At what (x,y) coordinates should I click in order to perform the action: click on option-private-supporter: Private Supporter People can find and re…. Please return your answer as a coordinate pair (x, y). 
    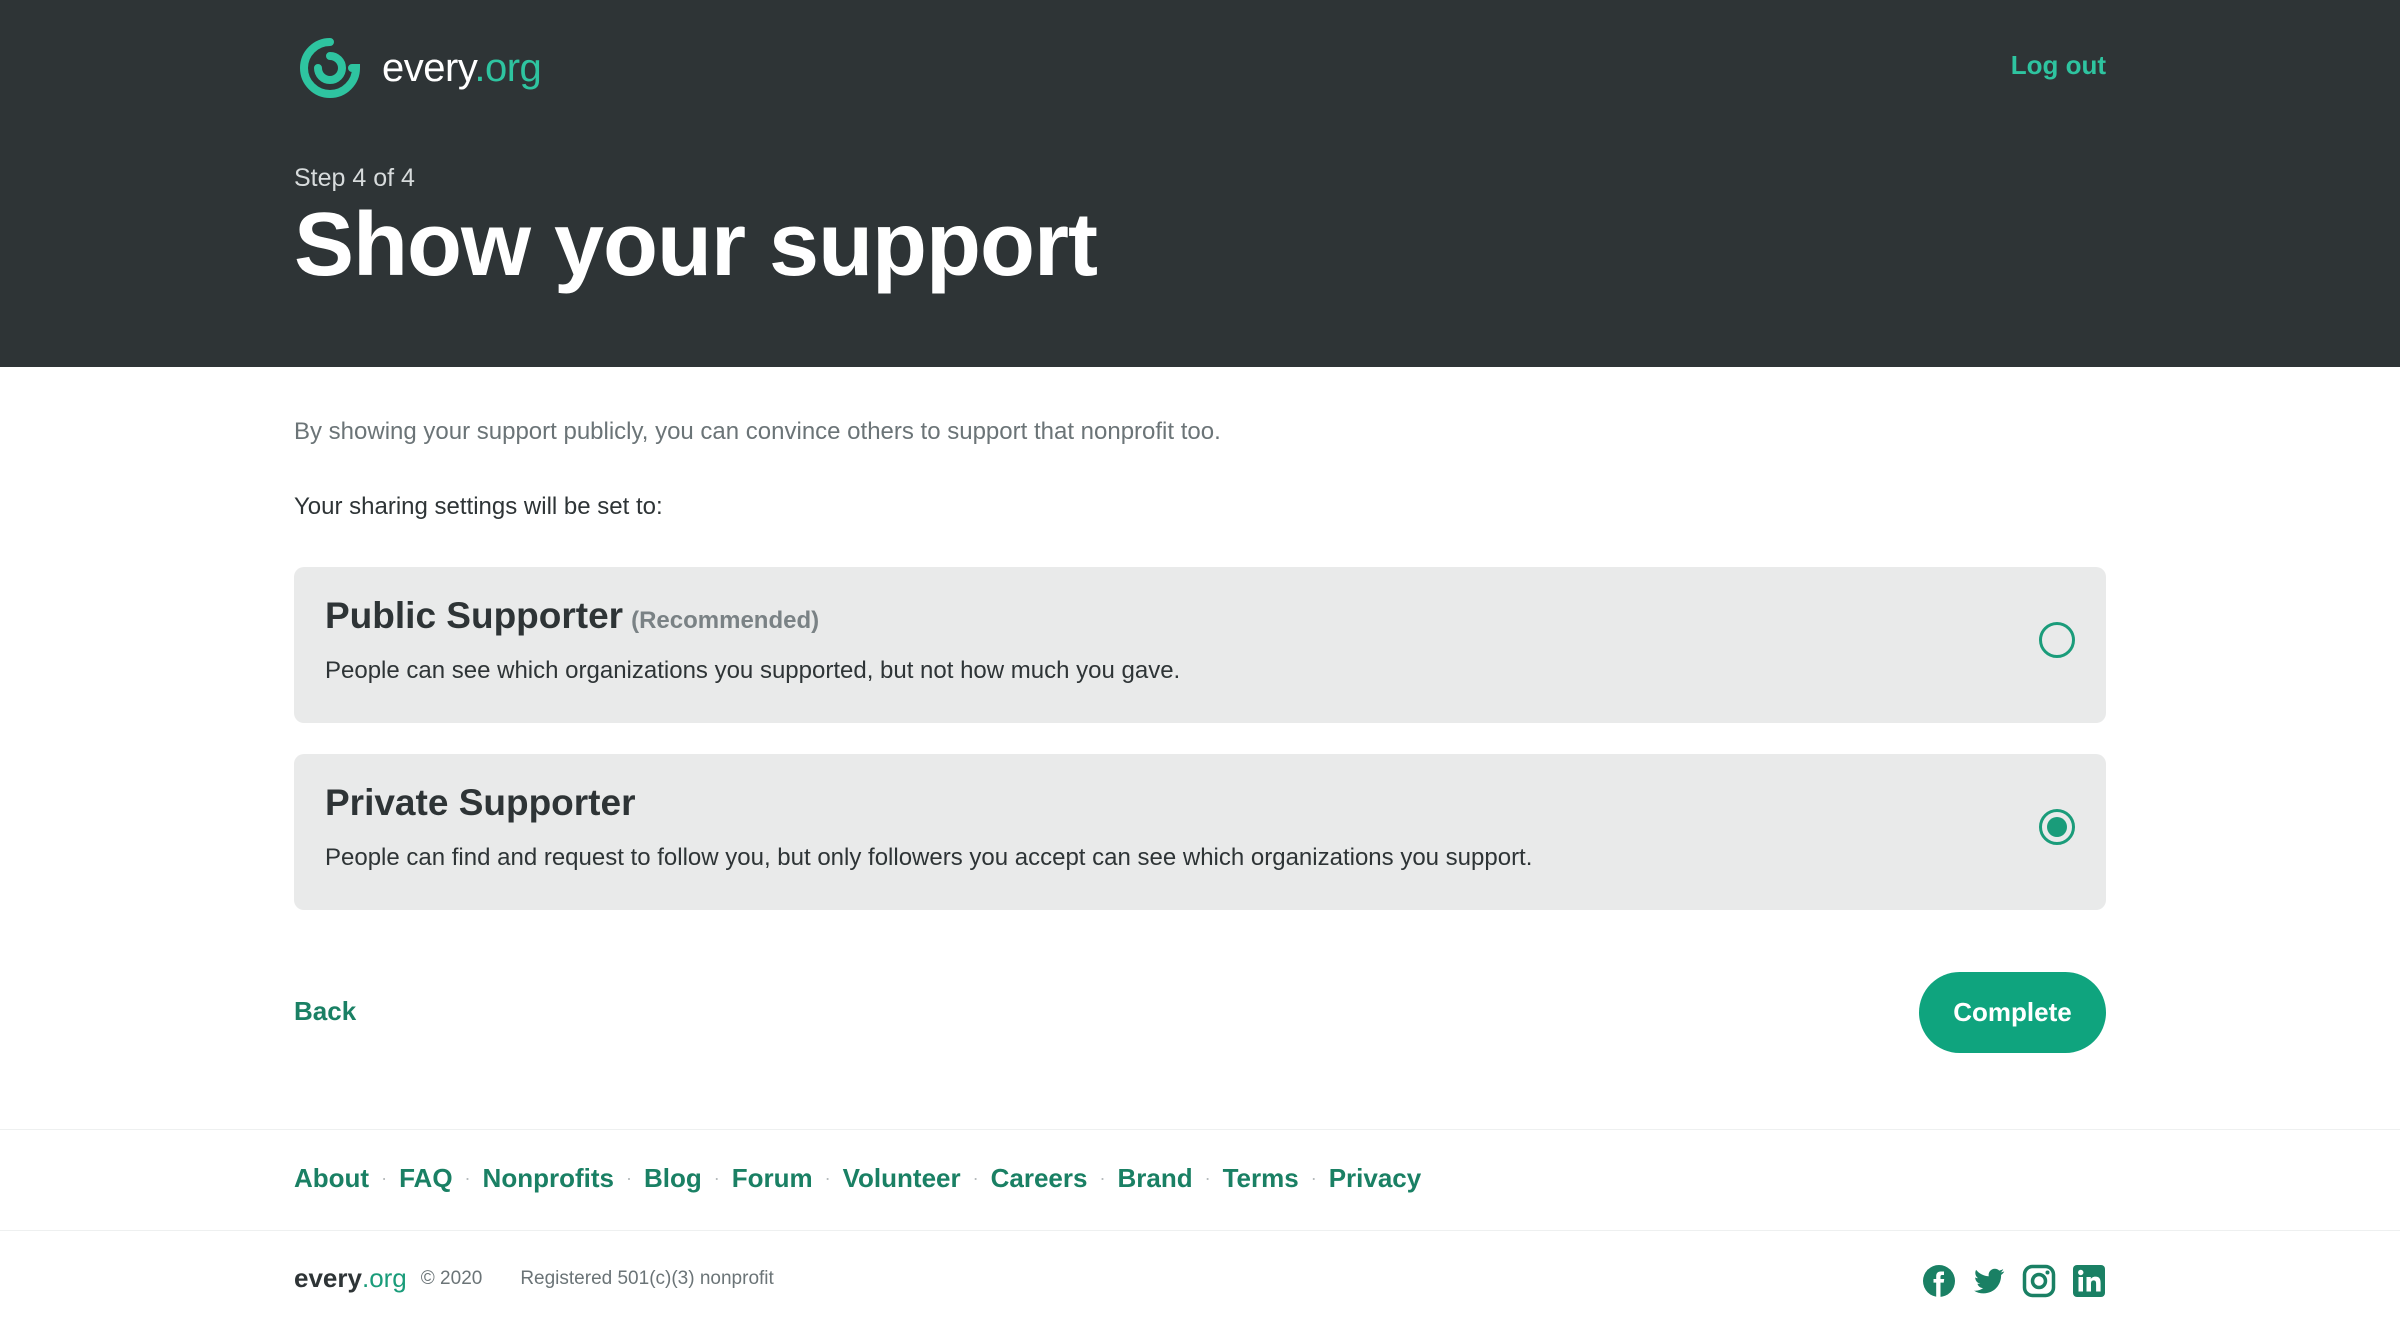
    Looking at the image, I should click on (1200, 832).